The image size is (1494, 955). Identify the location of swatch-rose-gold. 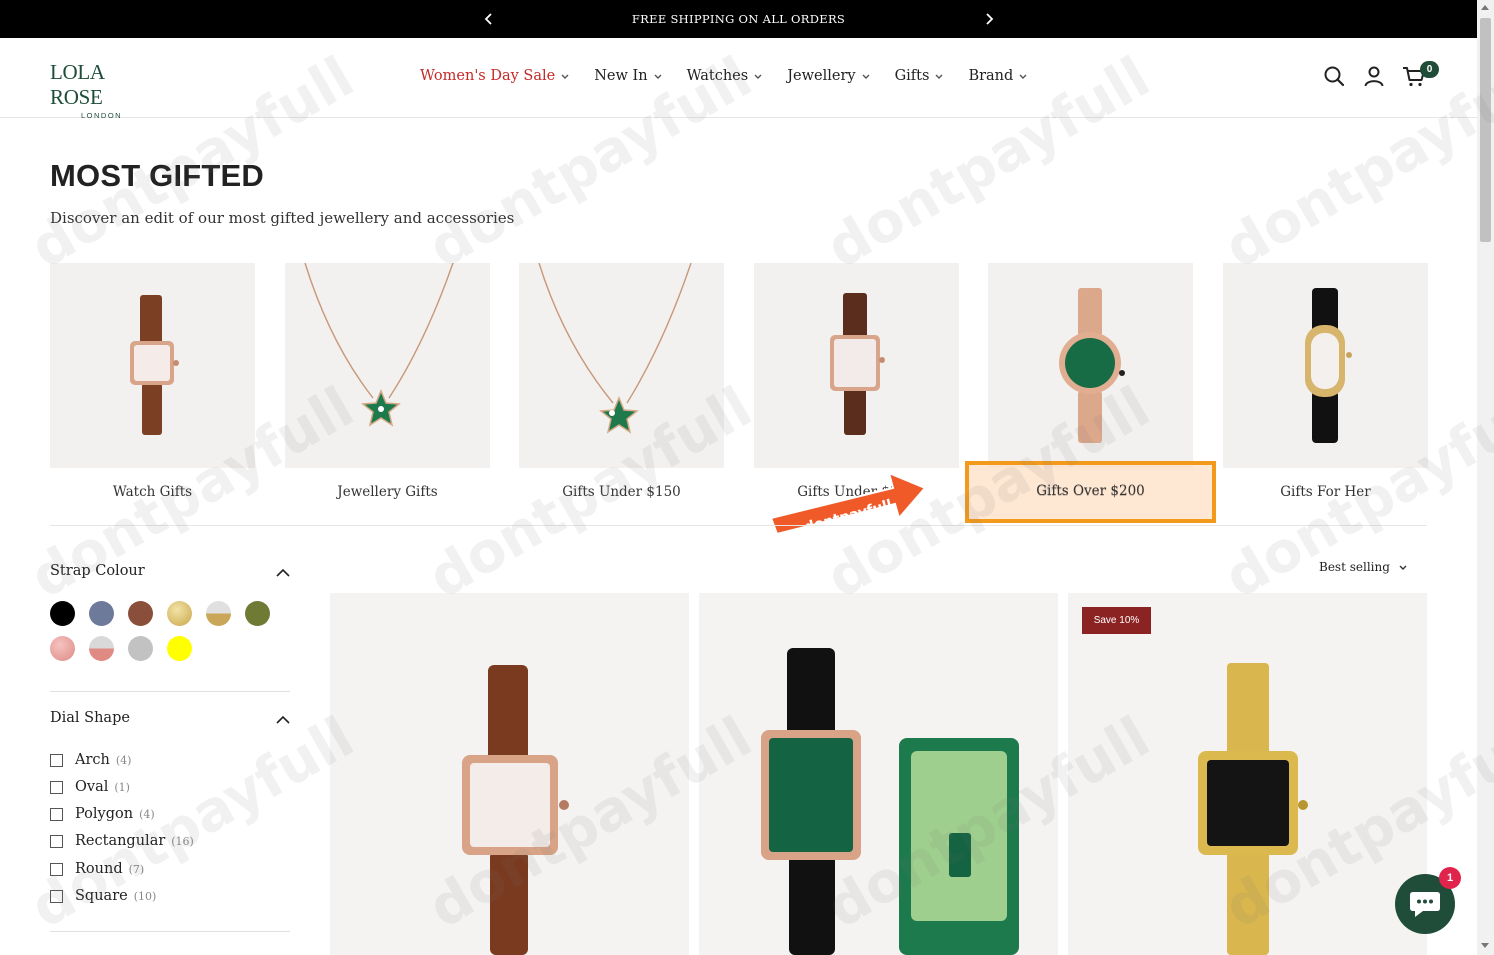
(62, 648).